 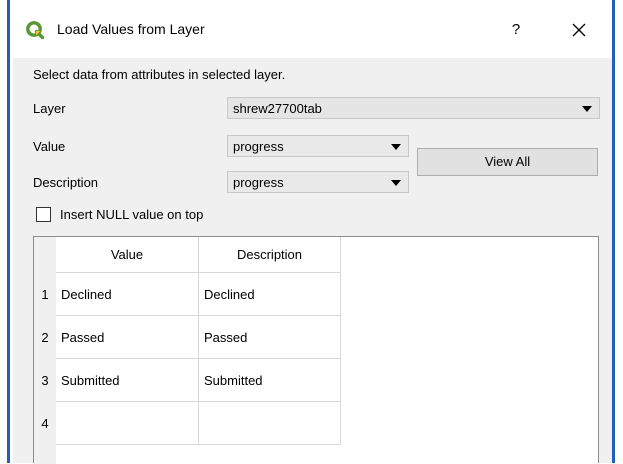 What do you see at coordinates (45, 423) in the screenshot?
I see `row-number: 4` at bounding box center [45, 423].